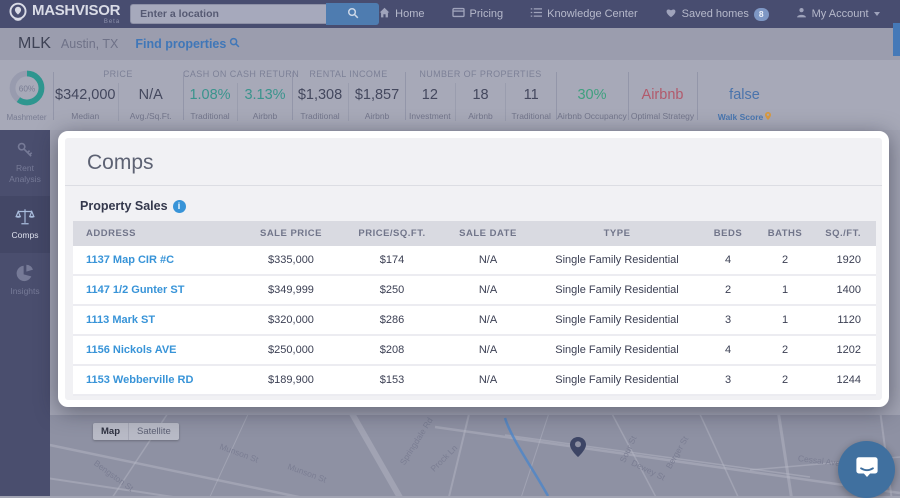  What do you see at coordinates (265, 116) in the screenshot?
I see `coc-airbnb-sub: Airbnb` at bounding box center [265, 116].